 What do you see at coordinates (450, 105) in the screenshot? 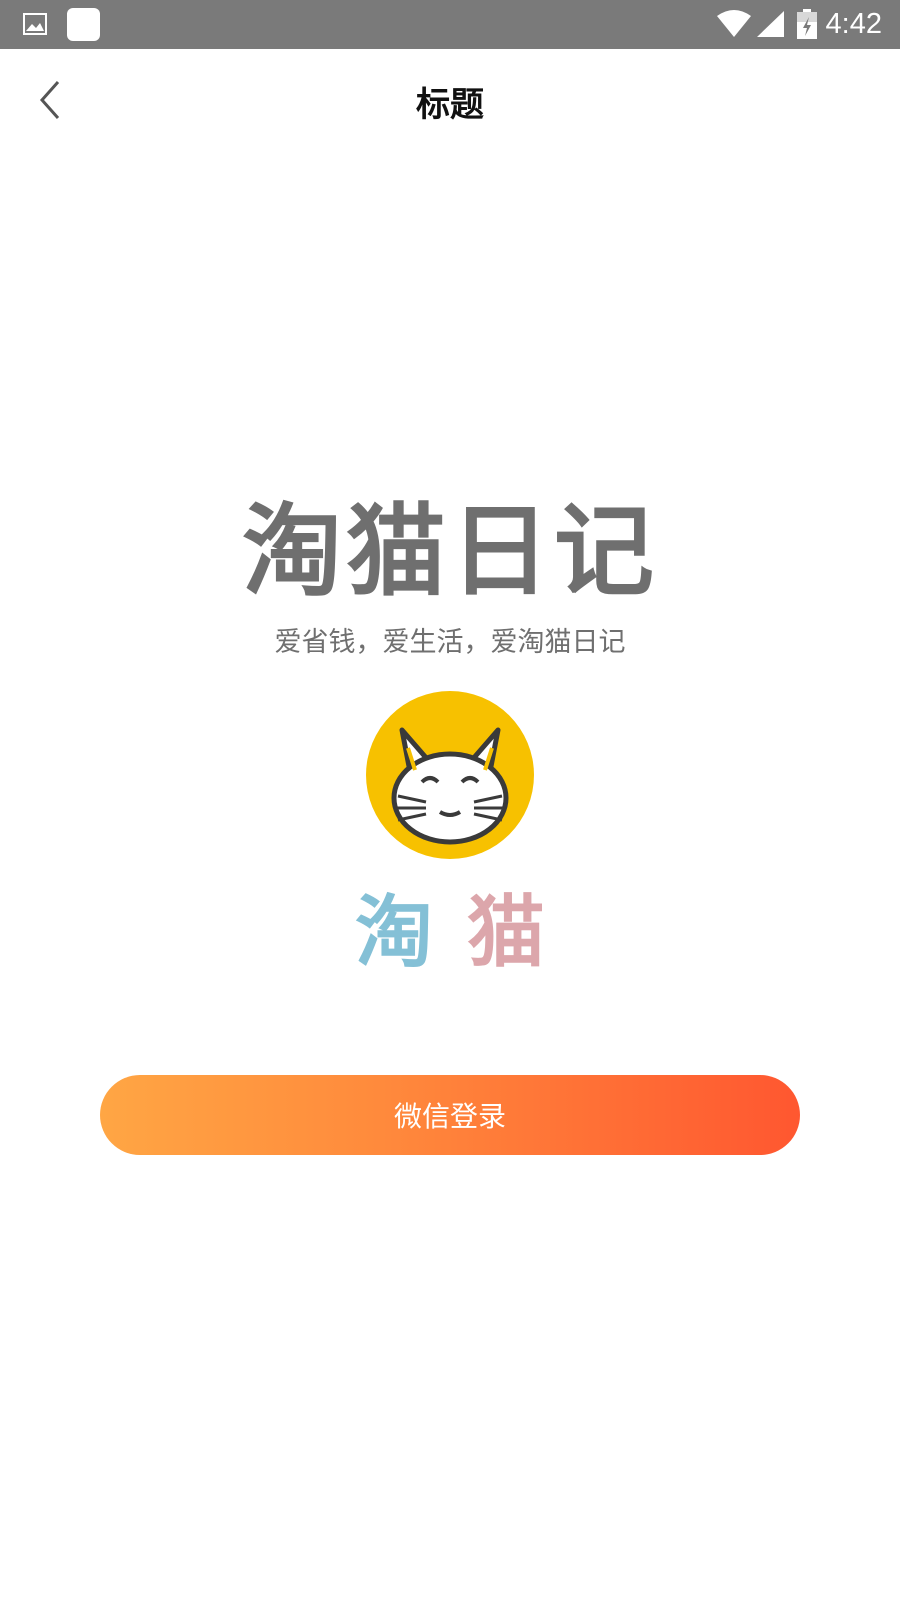
I see `page-title: 标题` at bounding box center [450, 105].